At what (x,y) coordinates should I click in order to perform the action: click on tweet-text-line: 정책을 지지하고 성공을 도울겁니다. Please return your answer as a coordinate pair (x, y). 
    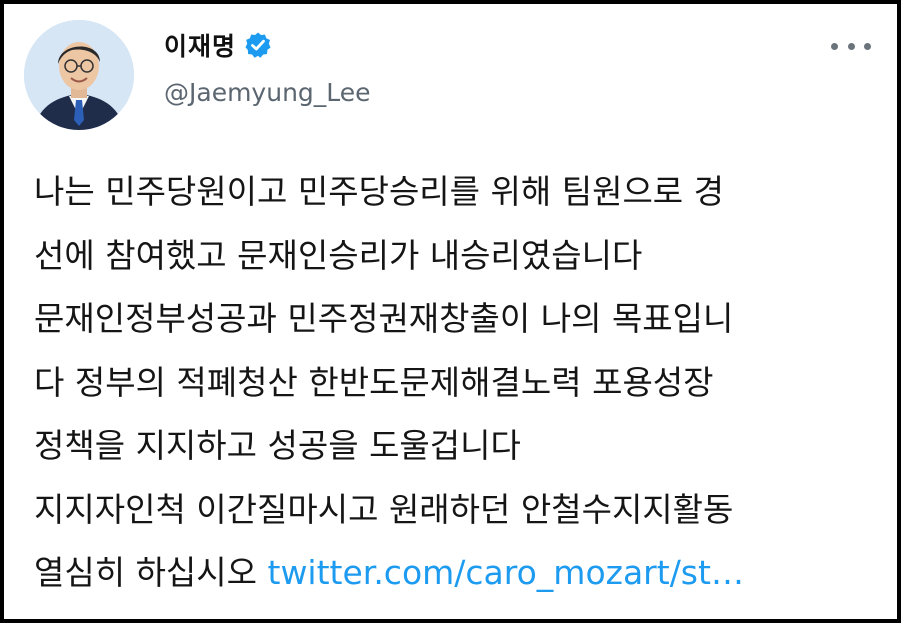
    Looking at the image, I should click on (277, 445).